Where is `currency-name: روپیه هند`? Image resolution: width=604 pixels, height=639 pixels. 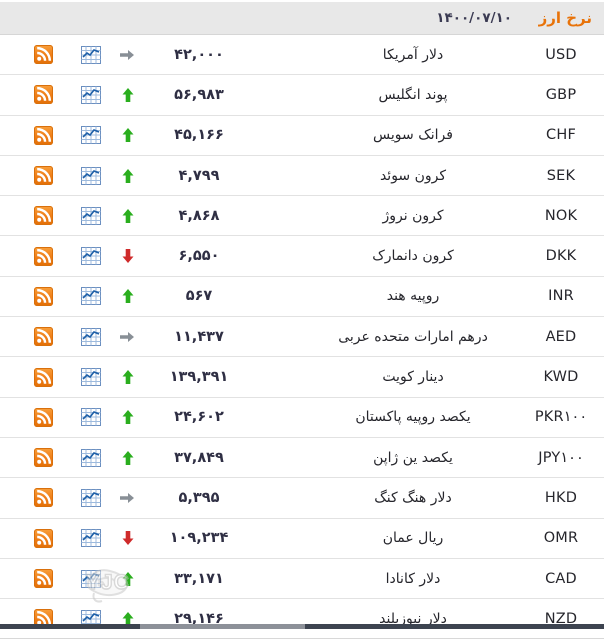
currency-name: روپیه هند is located at coordinates (413, 296).